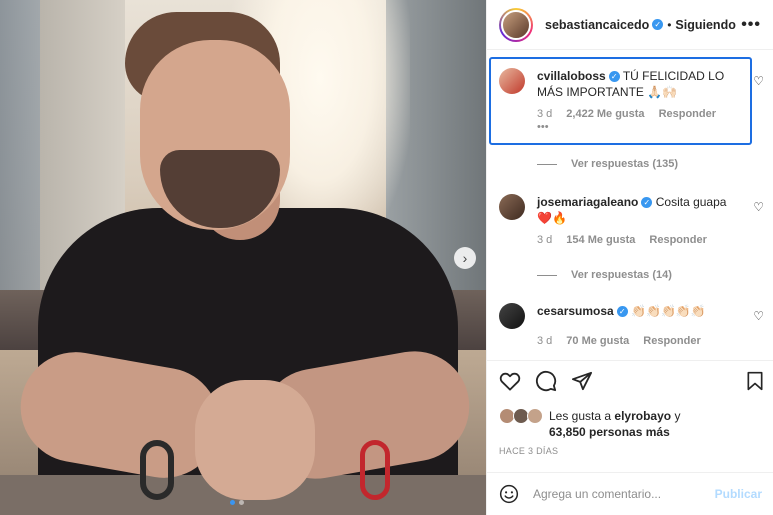  Describe the element at coordinates (600, 240) in the screenshot. I see `comment-likes: 154 Me gusta` at that location.